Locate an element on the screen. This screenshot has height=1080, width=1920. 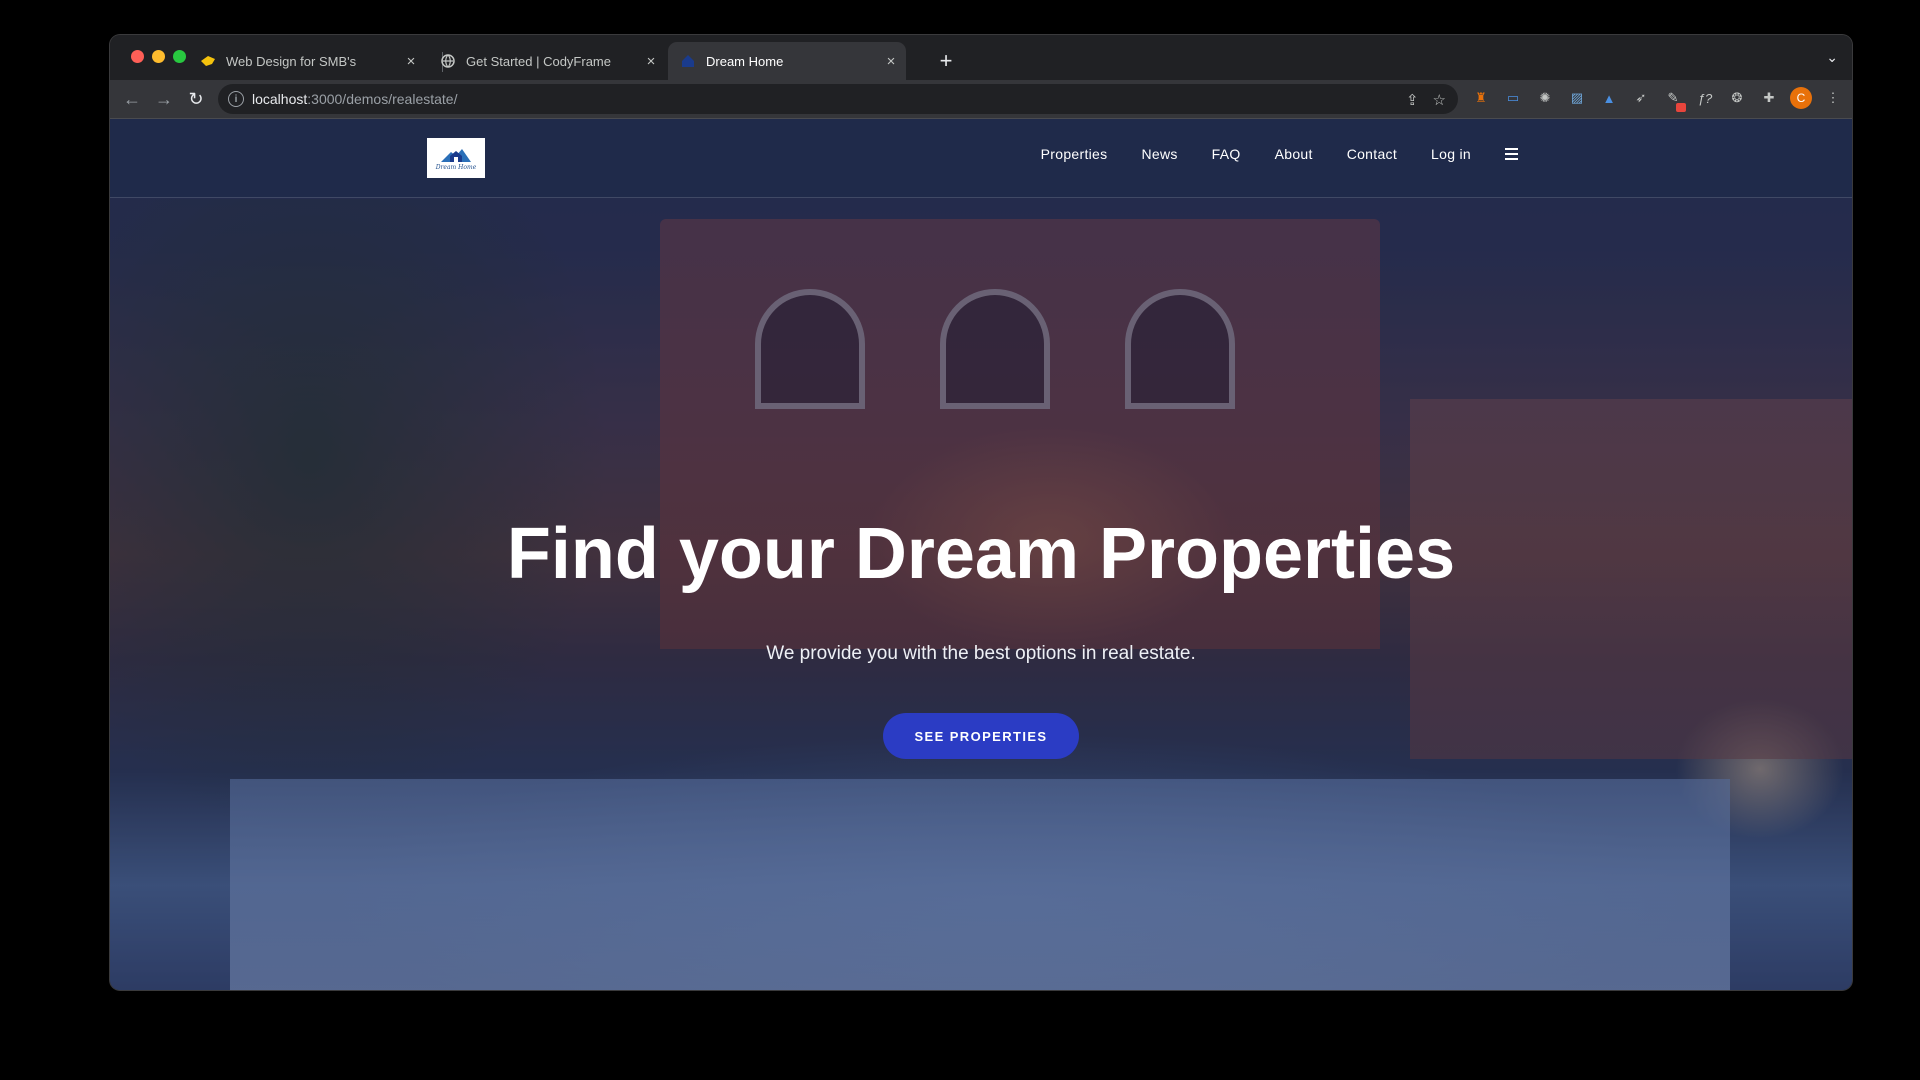
address-url: localhost:3000/demos/realestate/ is located at coordinates (354, 99).